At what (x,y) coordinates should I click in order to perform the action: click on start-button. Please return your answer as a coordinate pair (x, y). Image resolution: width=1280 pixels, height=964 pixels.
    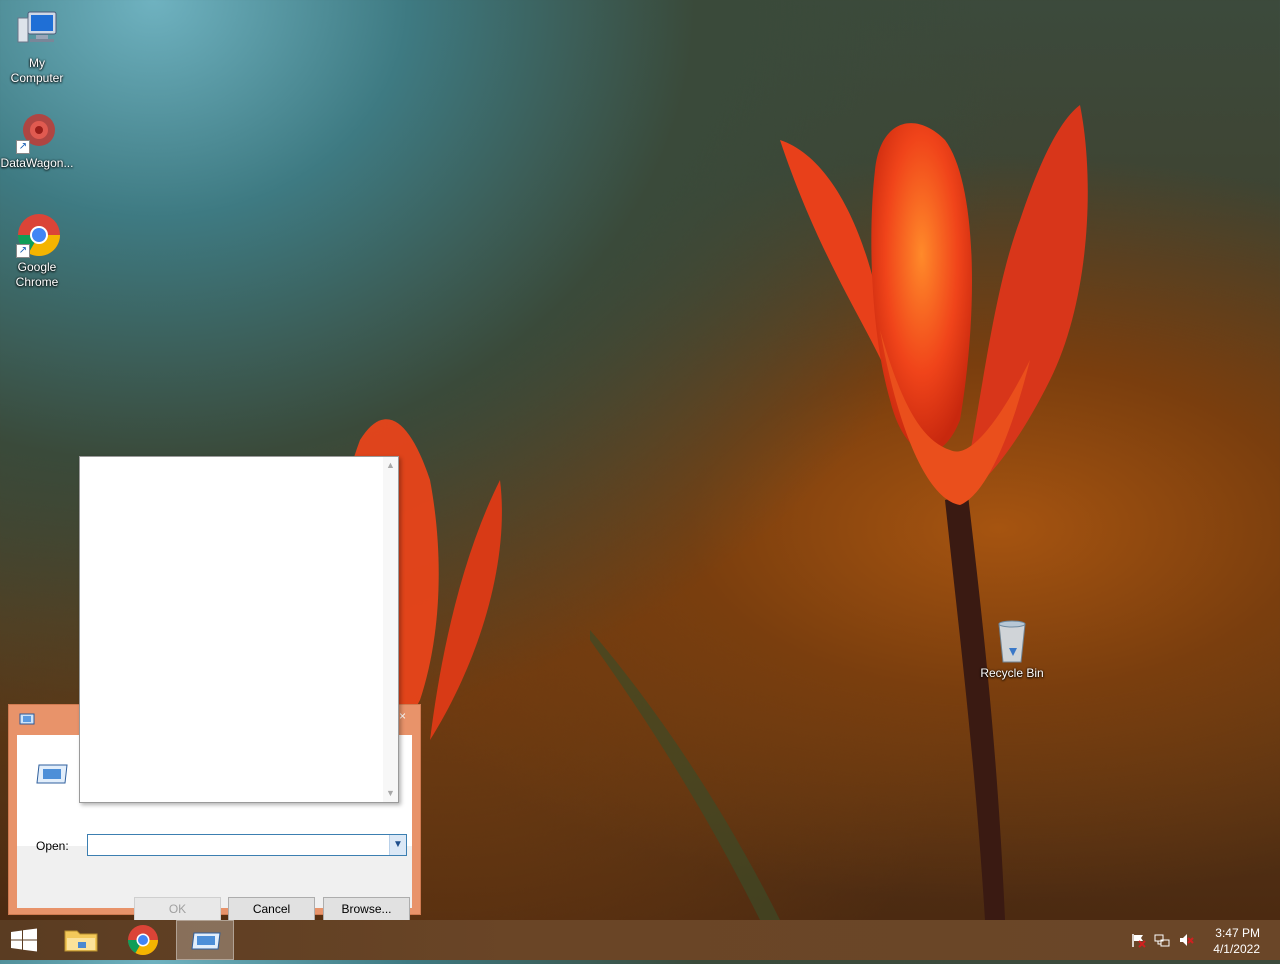
    Looking at the image, I should click on (24, 940).